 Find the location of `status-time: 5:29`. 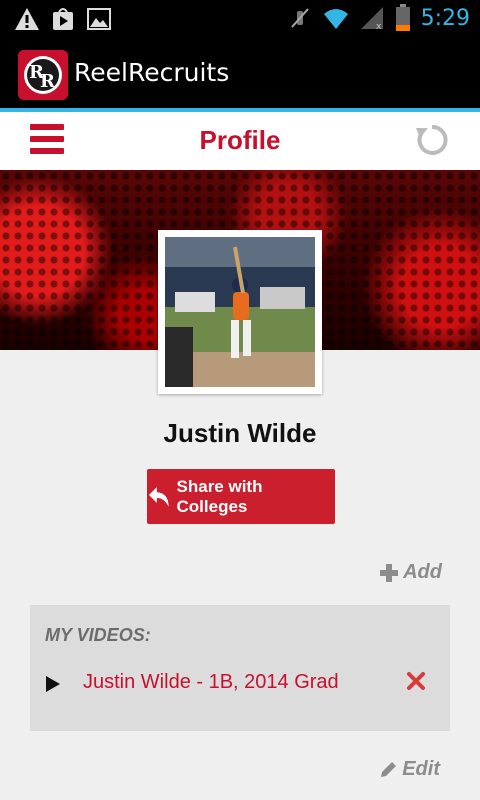

status-time: 5:29 is located at coordinates (445, 18).